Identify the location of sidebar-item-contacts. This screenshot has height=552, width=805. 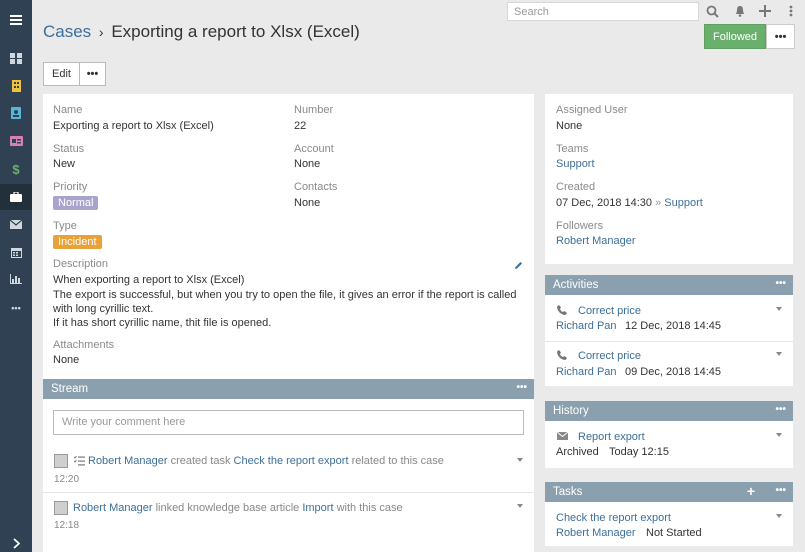
(16, 113).